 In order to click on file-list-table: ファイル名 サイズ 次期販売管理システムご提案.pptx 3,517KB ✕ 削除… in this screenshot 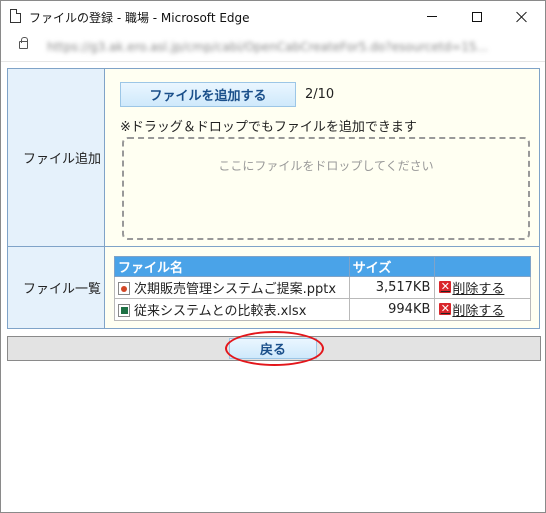, I will do `click(322, 288)`.